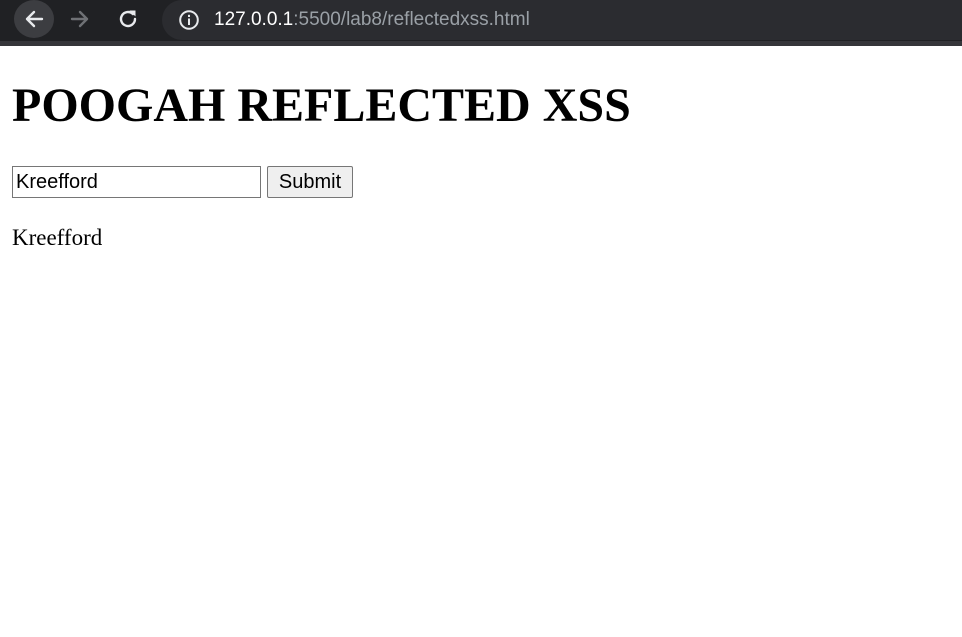 This screenshot has width=962, height=637. I want to click on browser-toolbar: 127.0.0.1:5500/lab8/reflectedxss.html, so click(481, 20).